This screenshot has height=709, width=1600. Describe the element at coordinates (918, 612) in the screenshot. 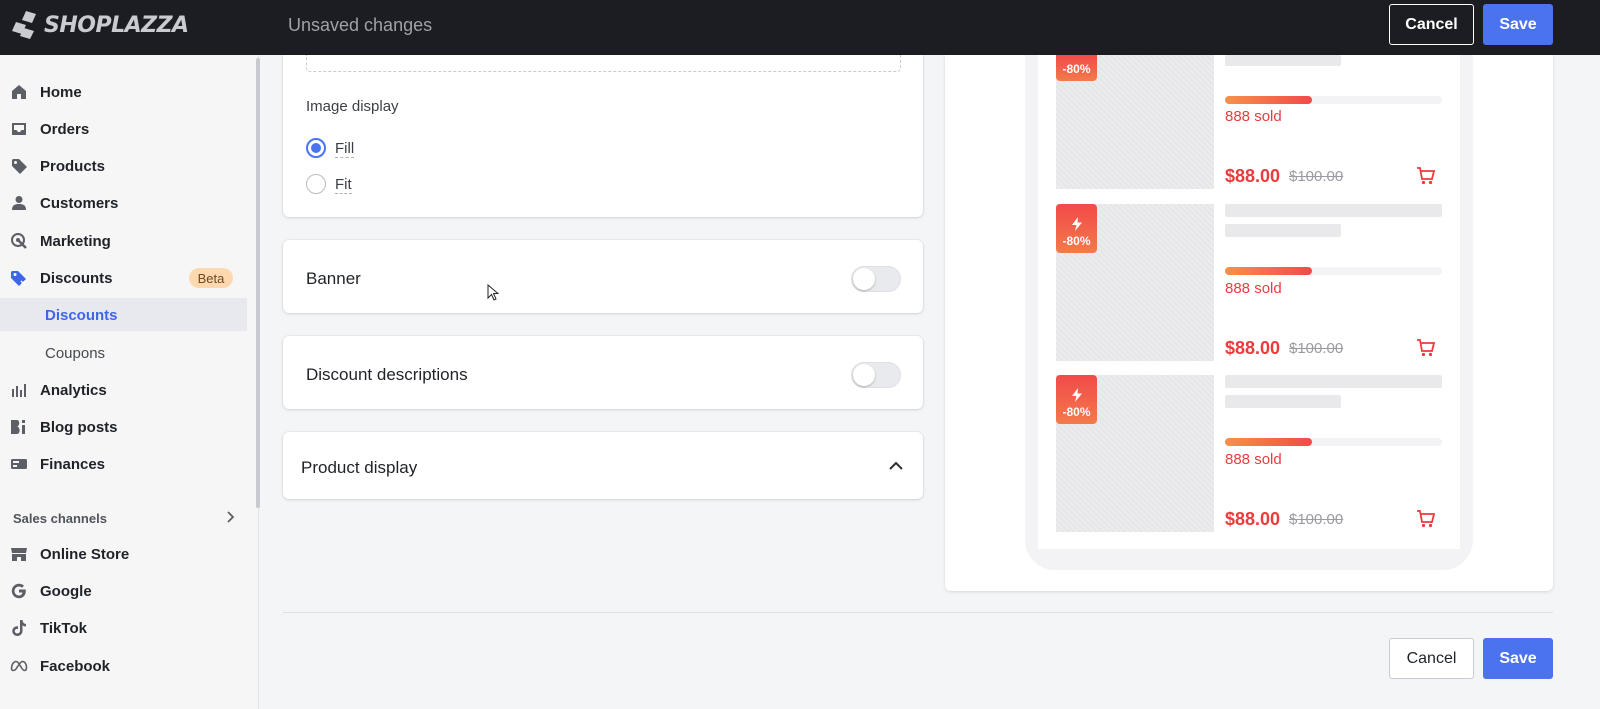

I see `footer-divider` at that location.